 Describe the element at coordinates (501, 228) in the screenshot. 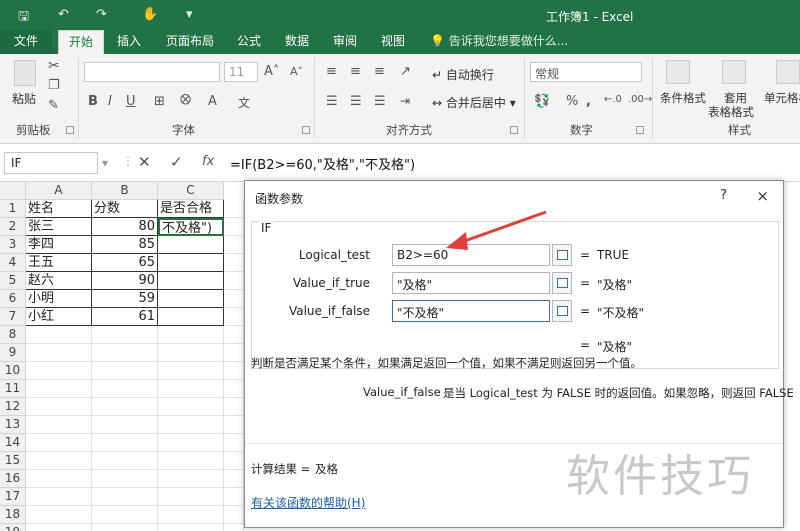

I see `arrow-shaft` at that location.